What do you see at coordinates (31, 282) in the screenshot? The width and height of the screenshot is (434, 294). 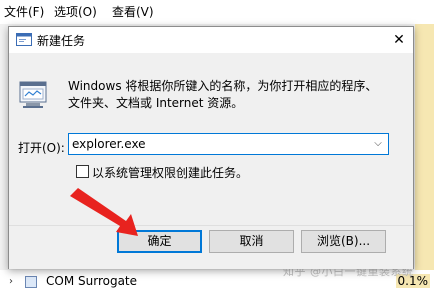 I see `process-icon` at bounding box center [31, 282].